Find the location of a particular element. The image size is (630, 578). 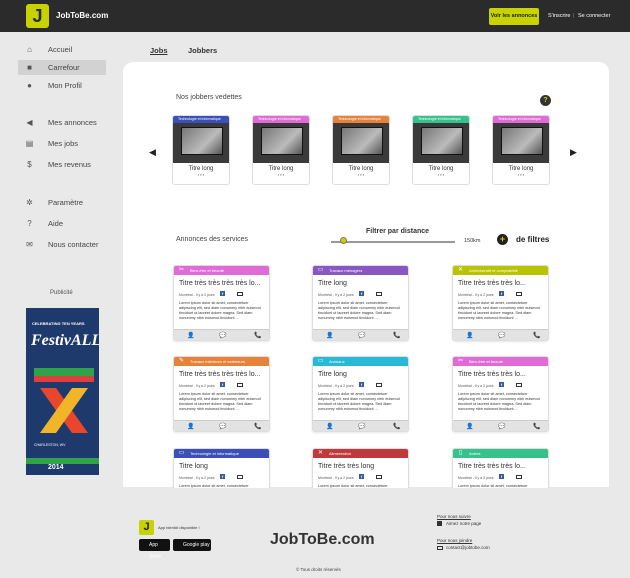

sidebar-item-revenus: $ Mes revenus is located at coordinates (62, 164).